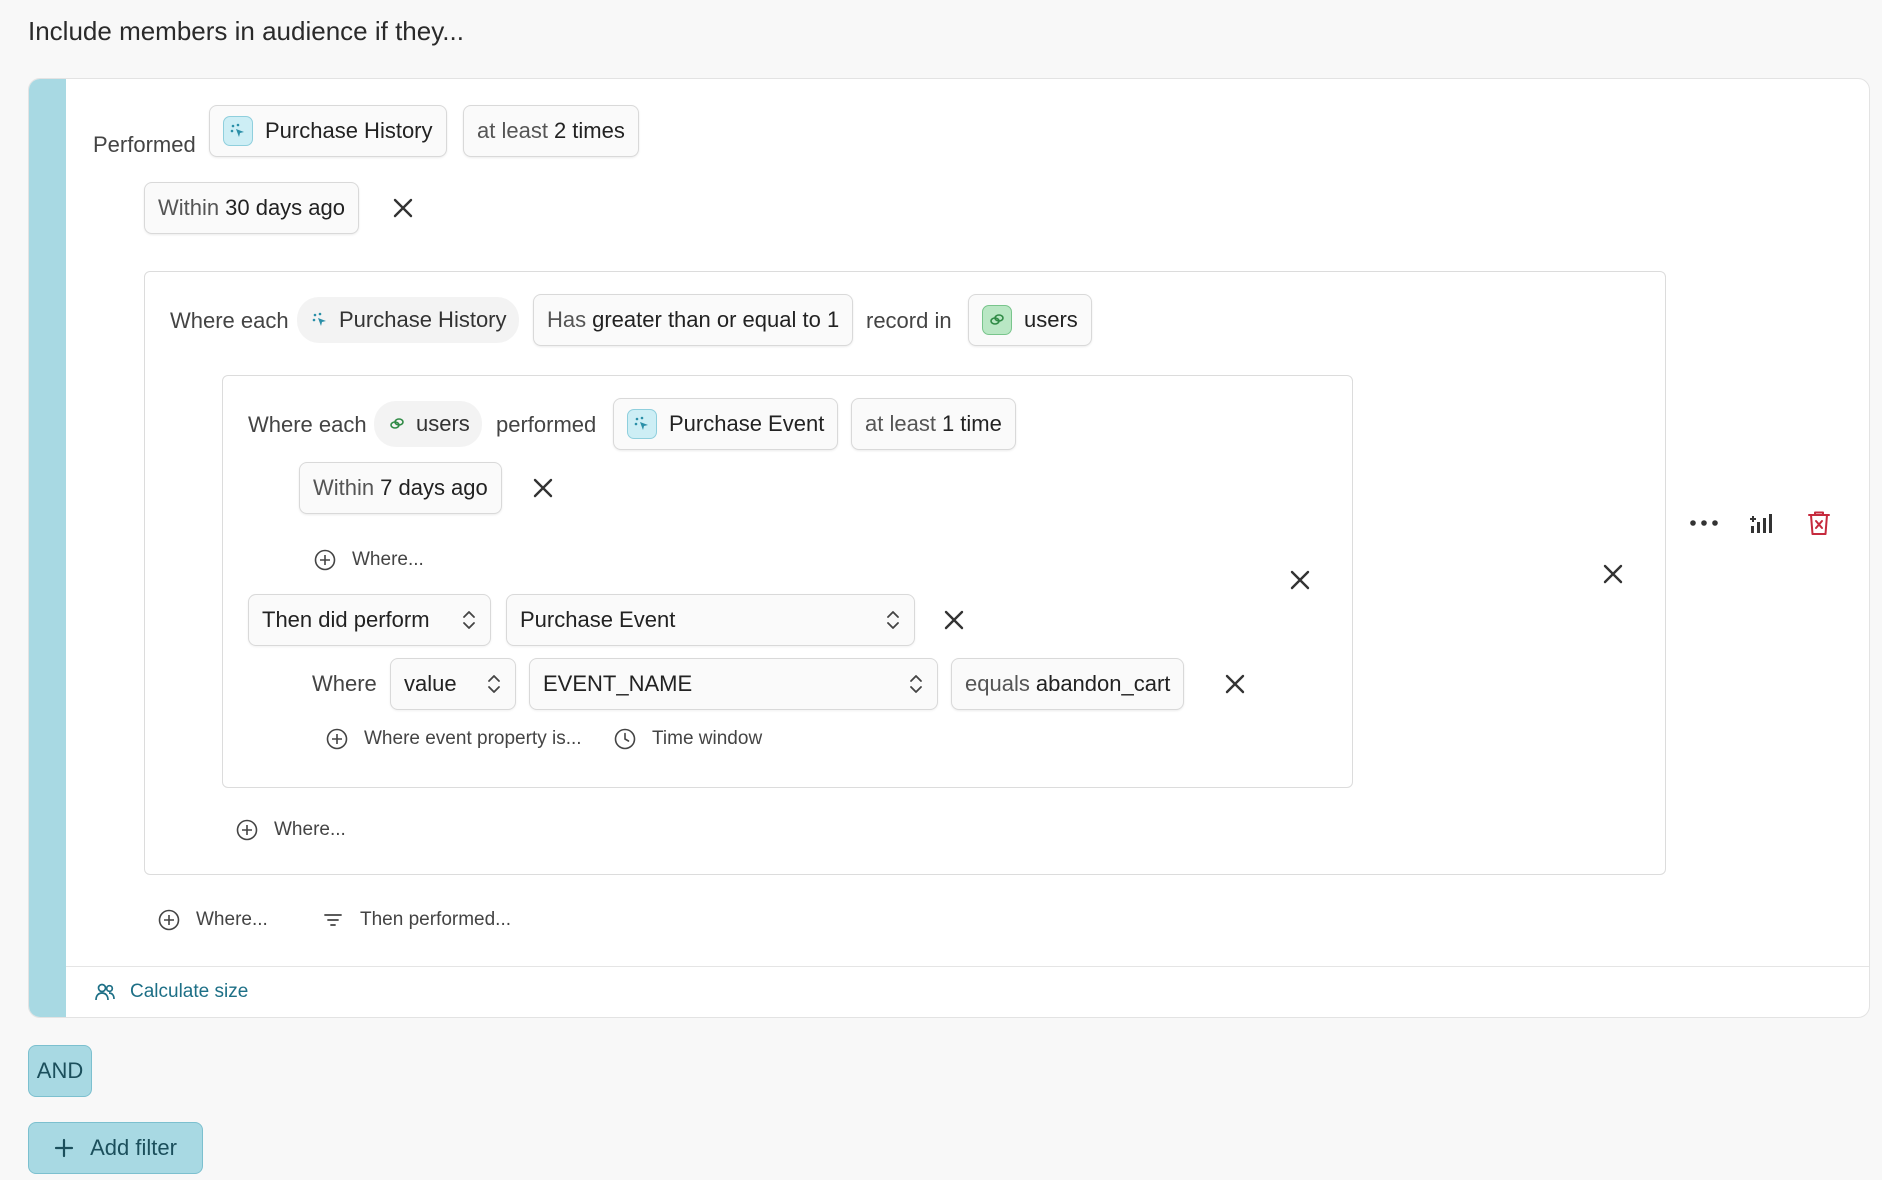 This screenshot has height=1180, width=1882. I want to click on property-name-select: EVENT_NAME, so click(733, 684).